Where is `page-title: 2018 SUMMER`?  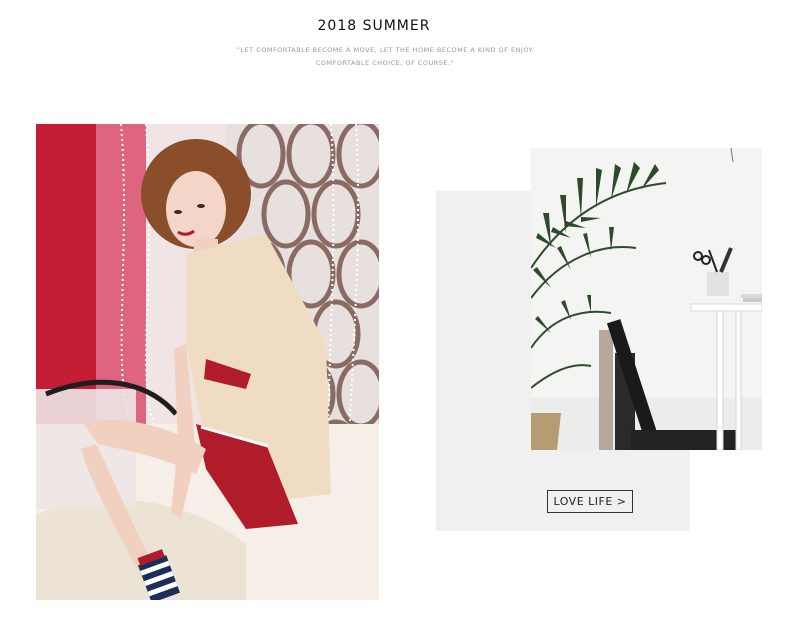
page-title: 2018 SUMMER is located at coordinates (374, 26).